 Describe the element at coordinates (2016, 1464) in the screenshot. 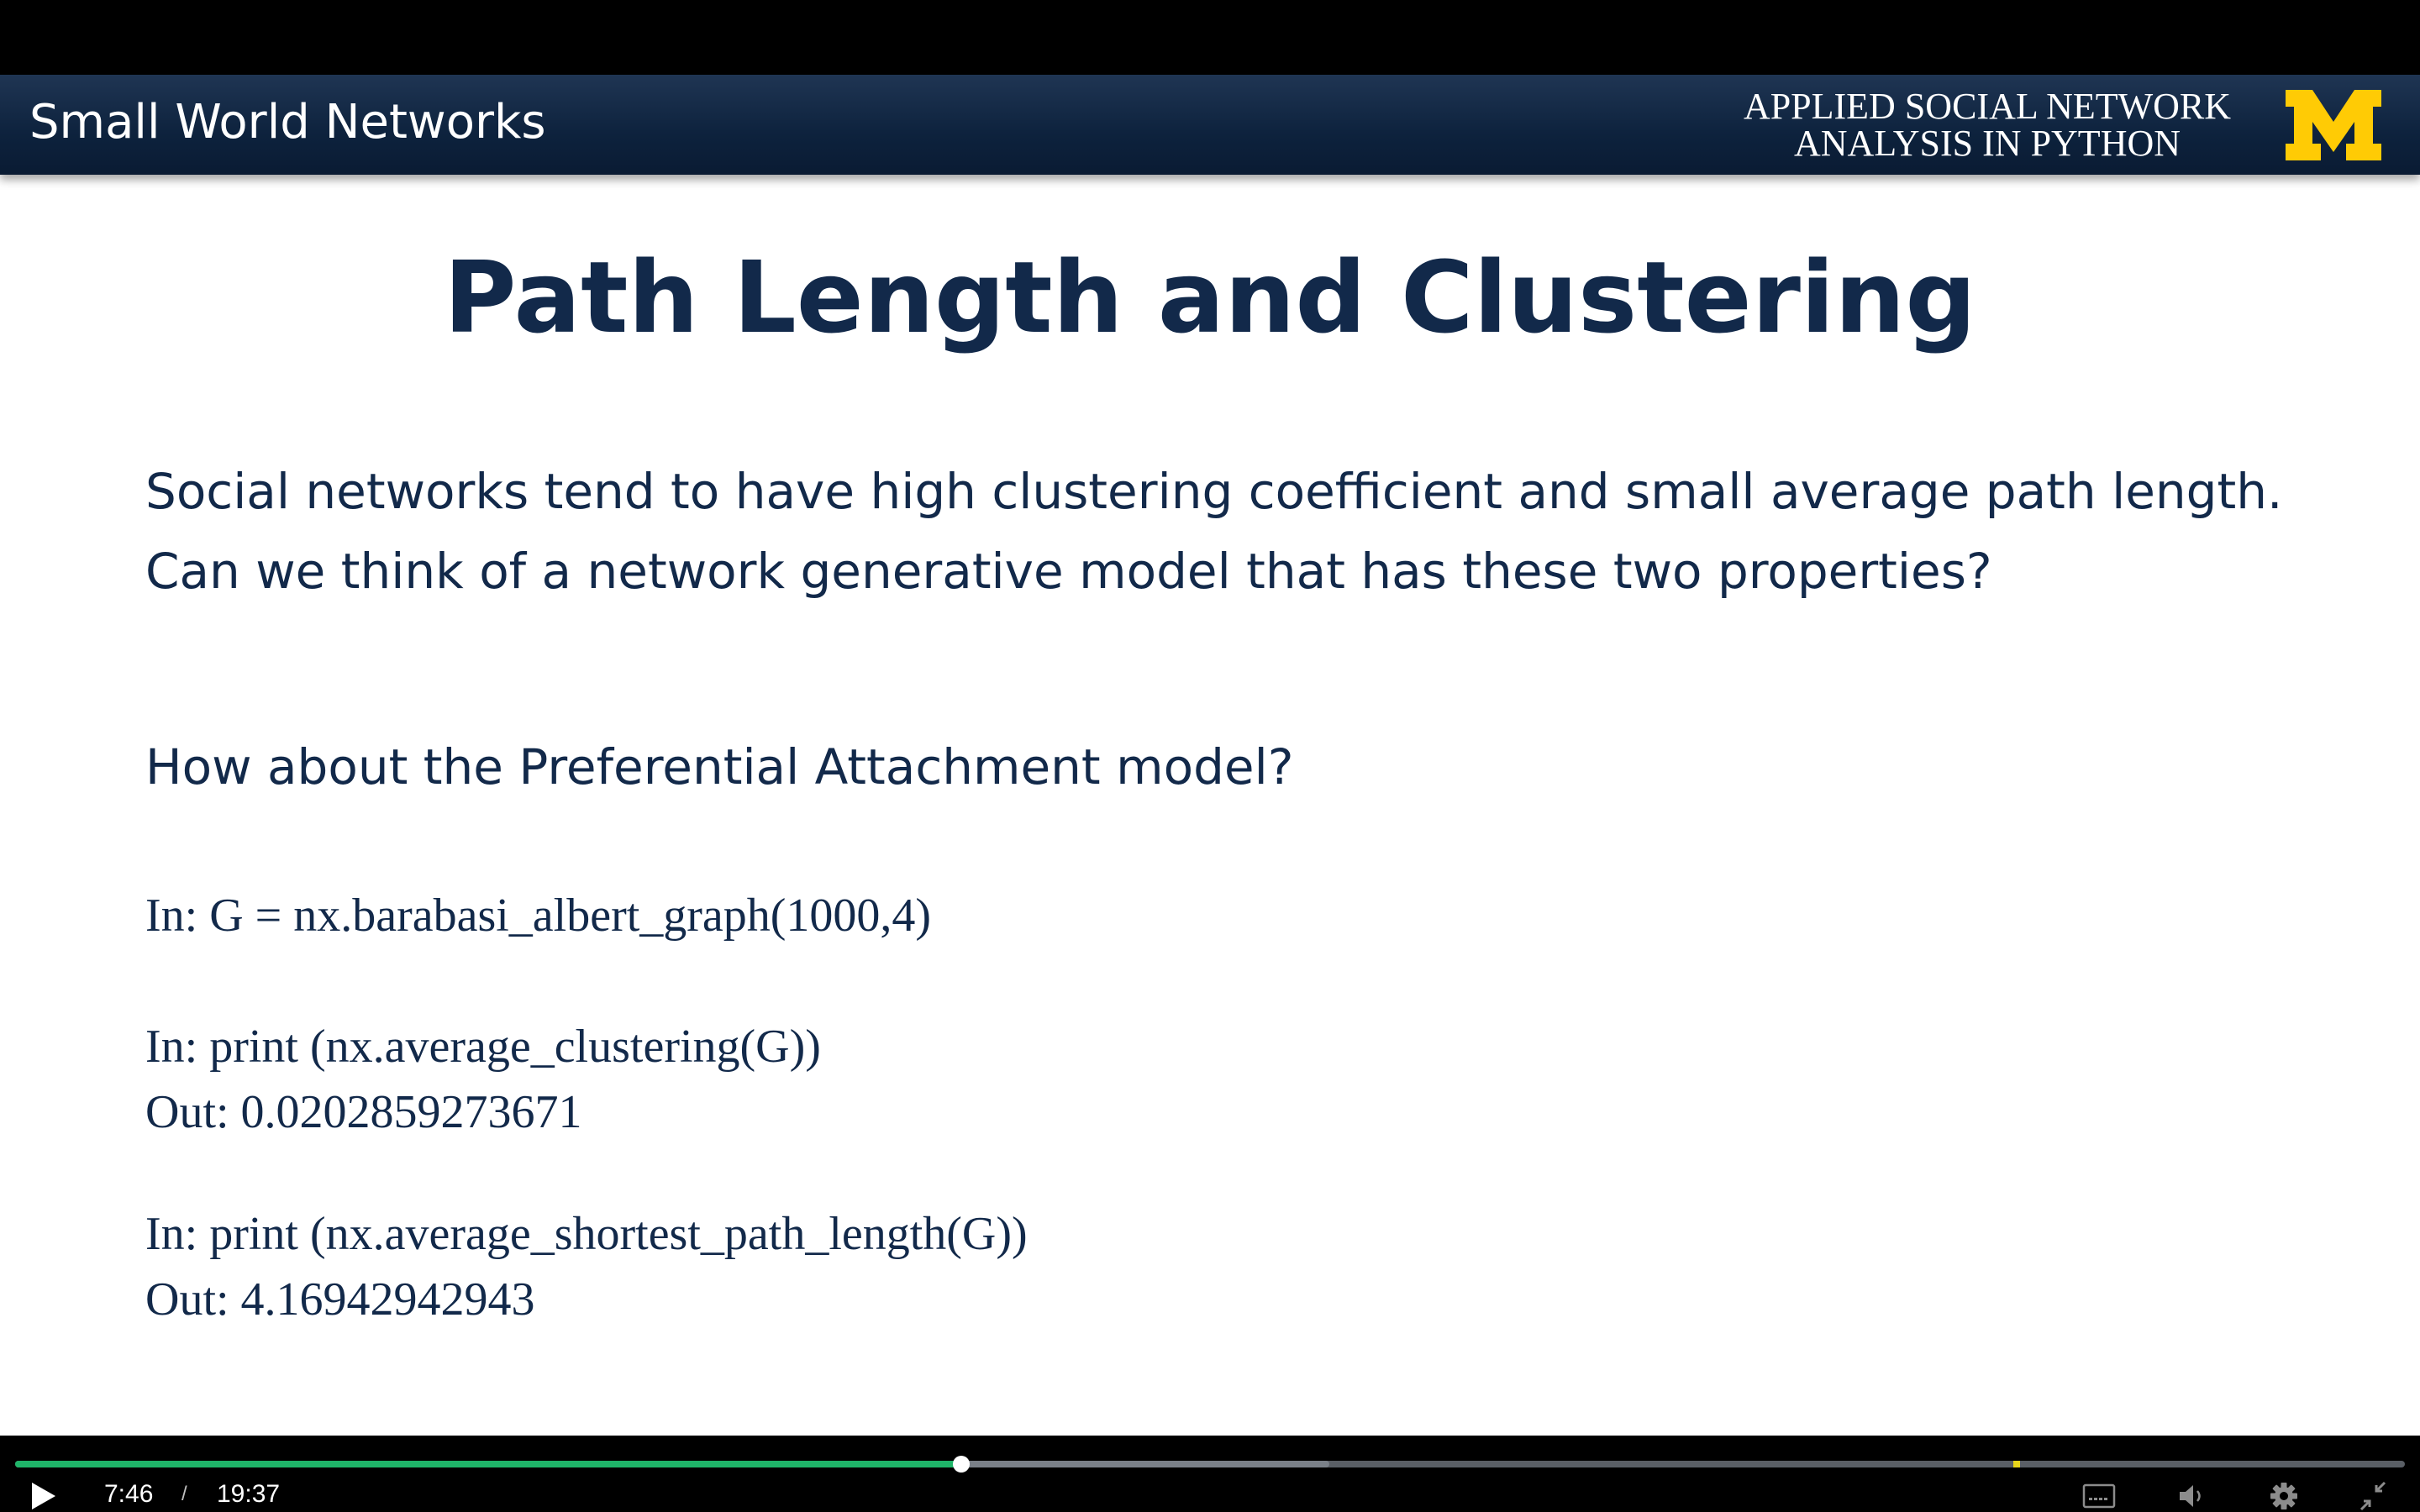

I see `cue-marker` at that location.